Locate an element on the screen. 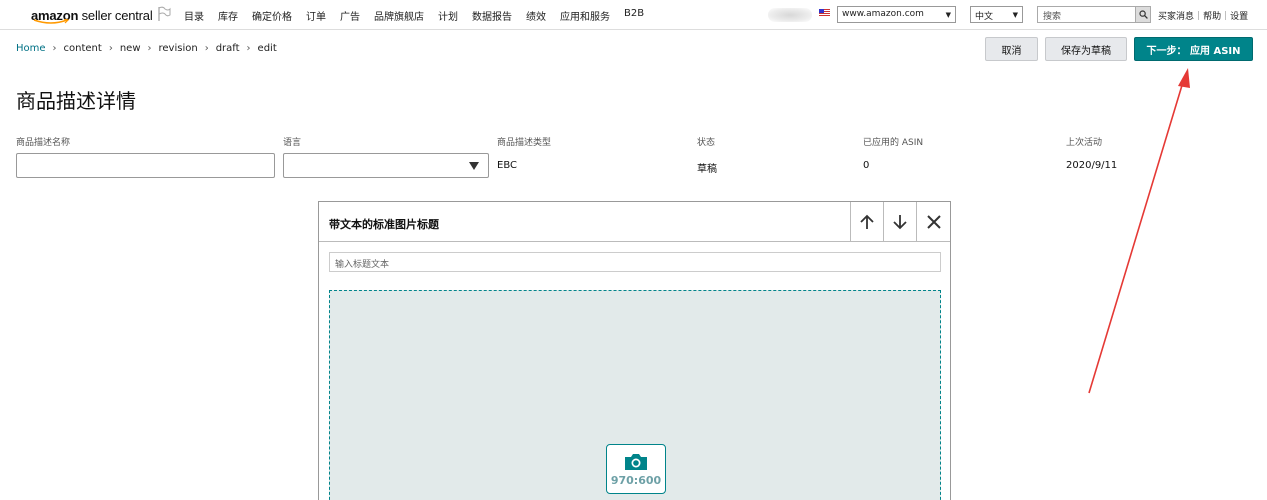  marketplace-value: www.amazon.com is located at coordinates (883, 14).